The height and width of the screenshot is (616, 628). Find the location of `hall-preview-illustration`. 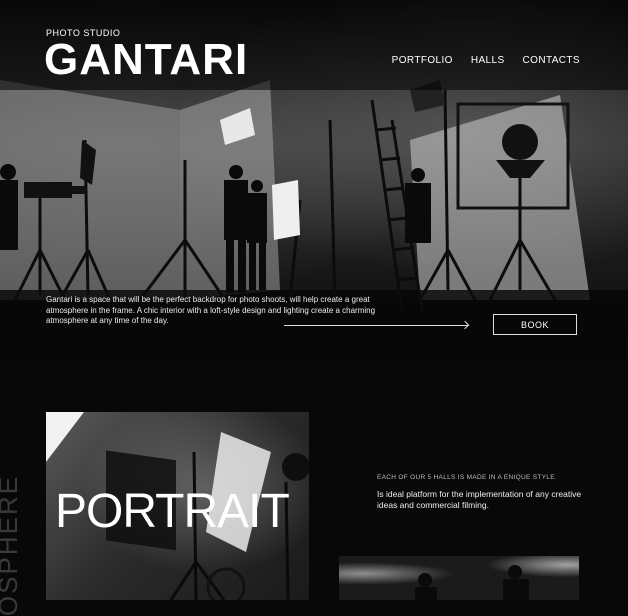

hall-preview-illustration is located at coordinates (472, 582).